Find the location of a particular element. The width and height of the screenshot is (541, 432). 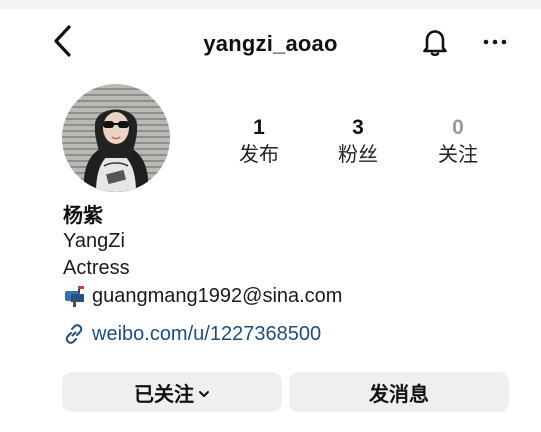

email-row: guangmang1992@sina.com is located at coordinates (283, 296).